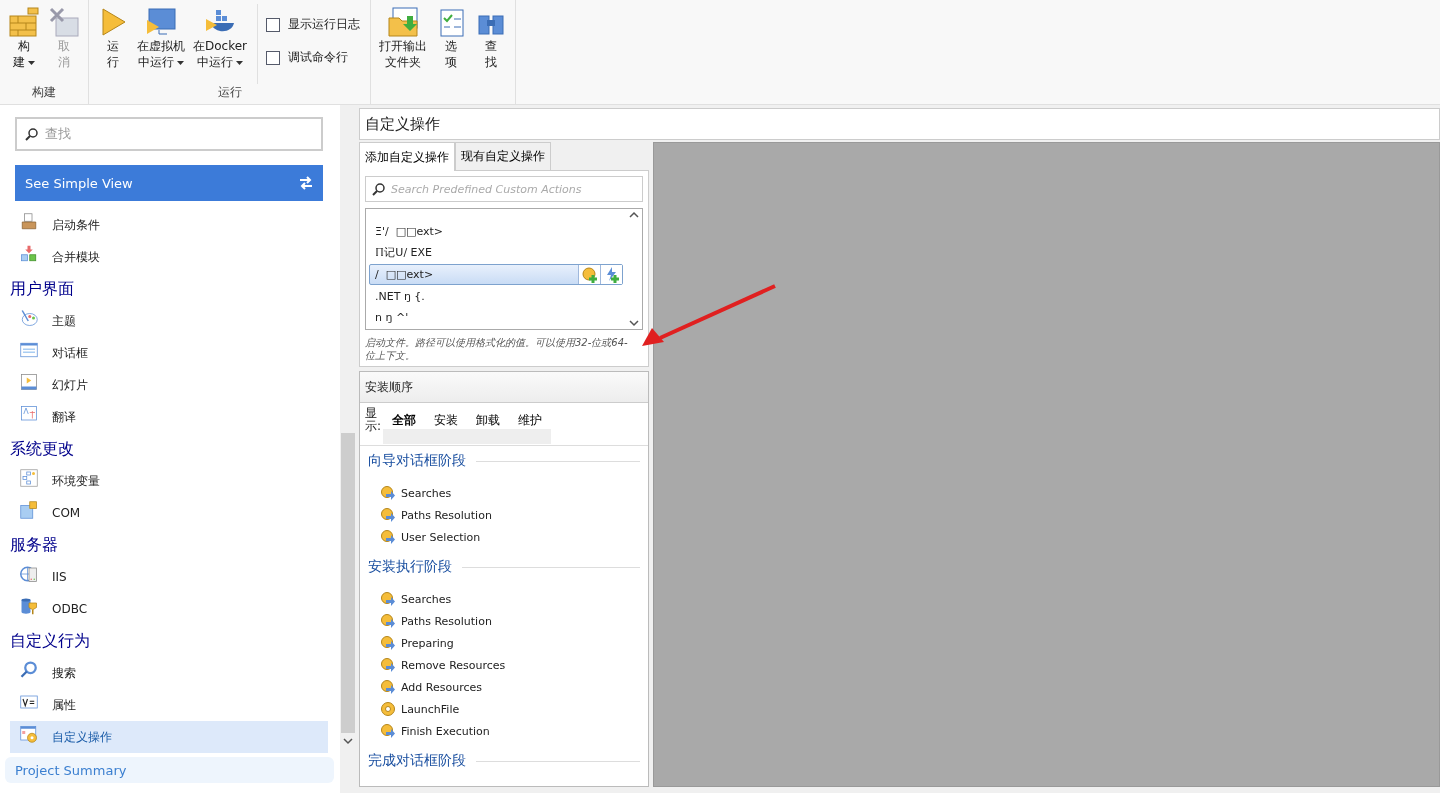  Describe the element at coordinates (169, 257) in the screenshot. I see `sidebar-item: 合并模块` at that location.